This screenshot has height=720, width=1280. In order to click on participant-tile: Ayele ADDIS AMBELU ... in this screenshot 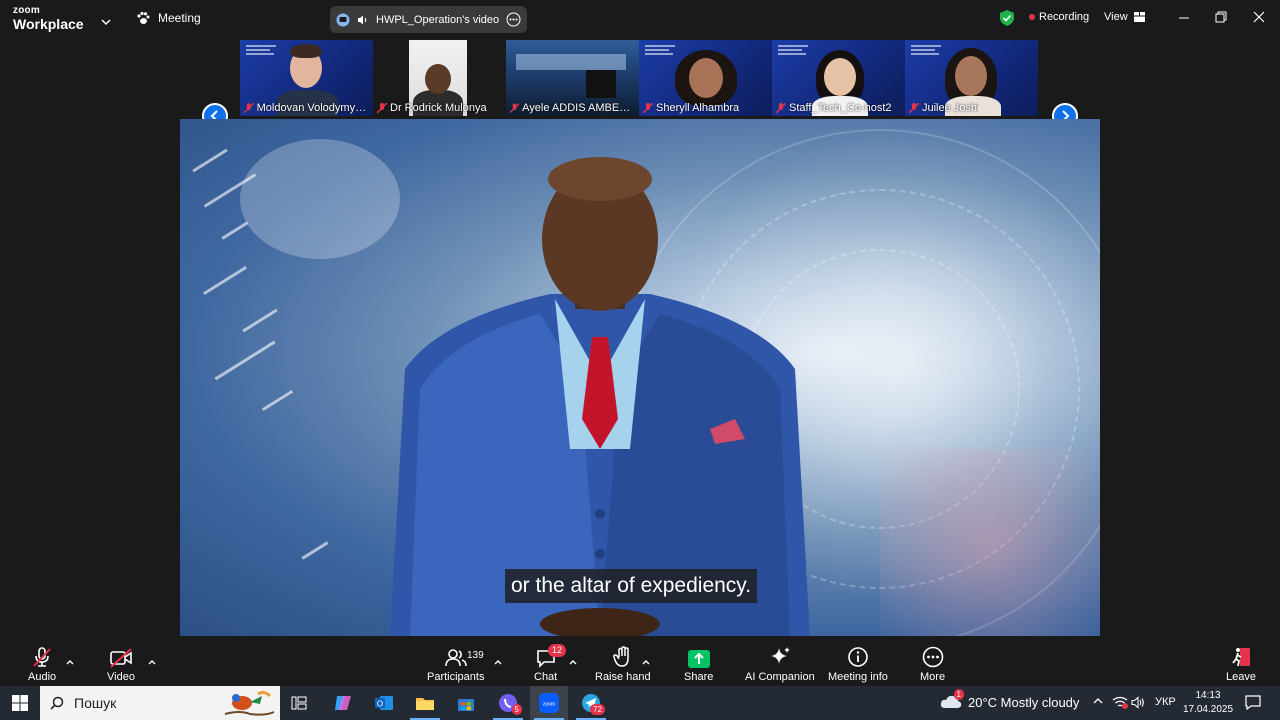, I will do `click(572, 78)`.